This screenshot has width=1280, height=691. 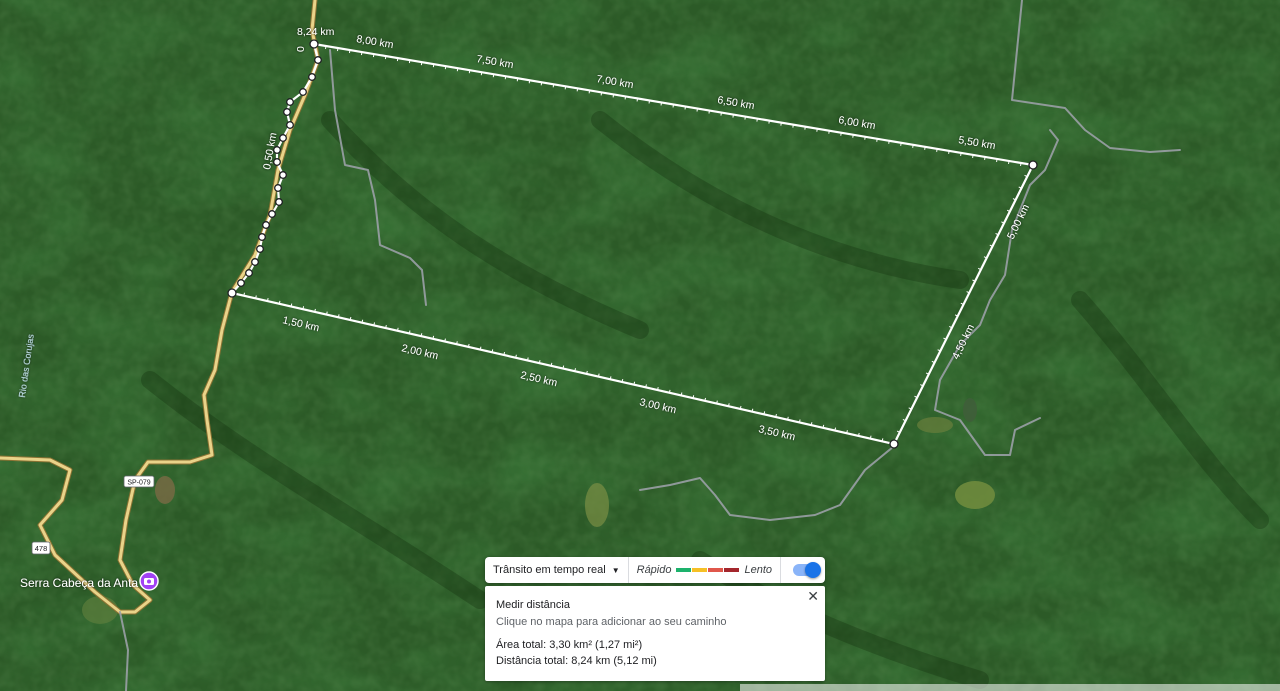 I want to click on toggle-knob, so click(x=813, y=570).